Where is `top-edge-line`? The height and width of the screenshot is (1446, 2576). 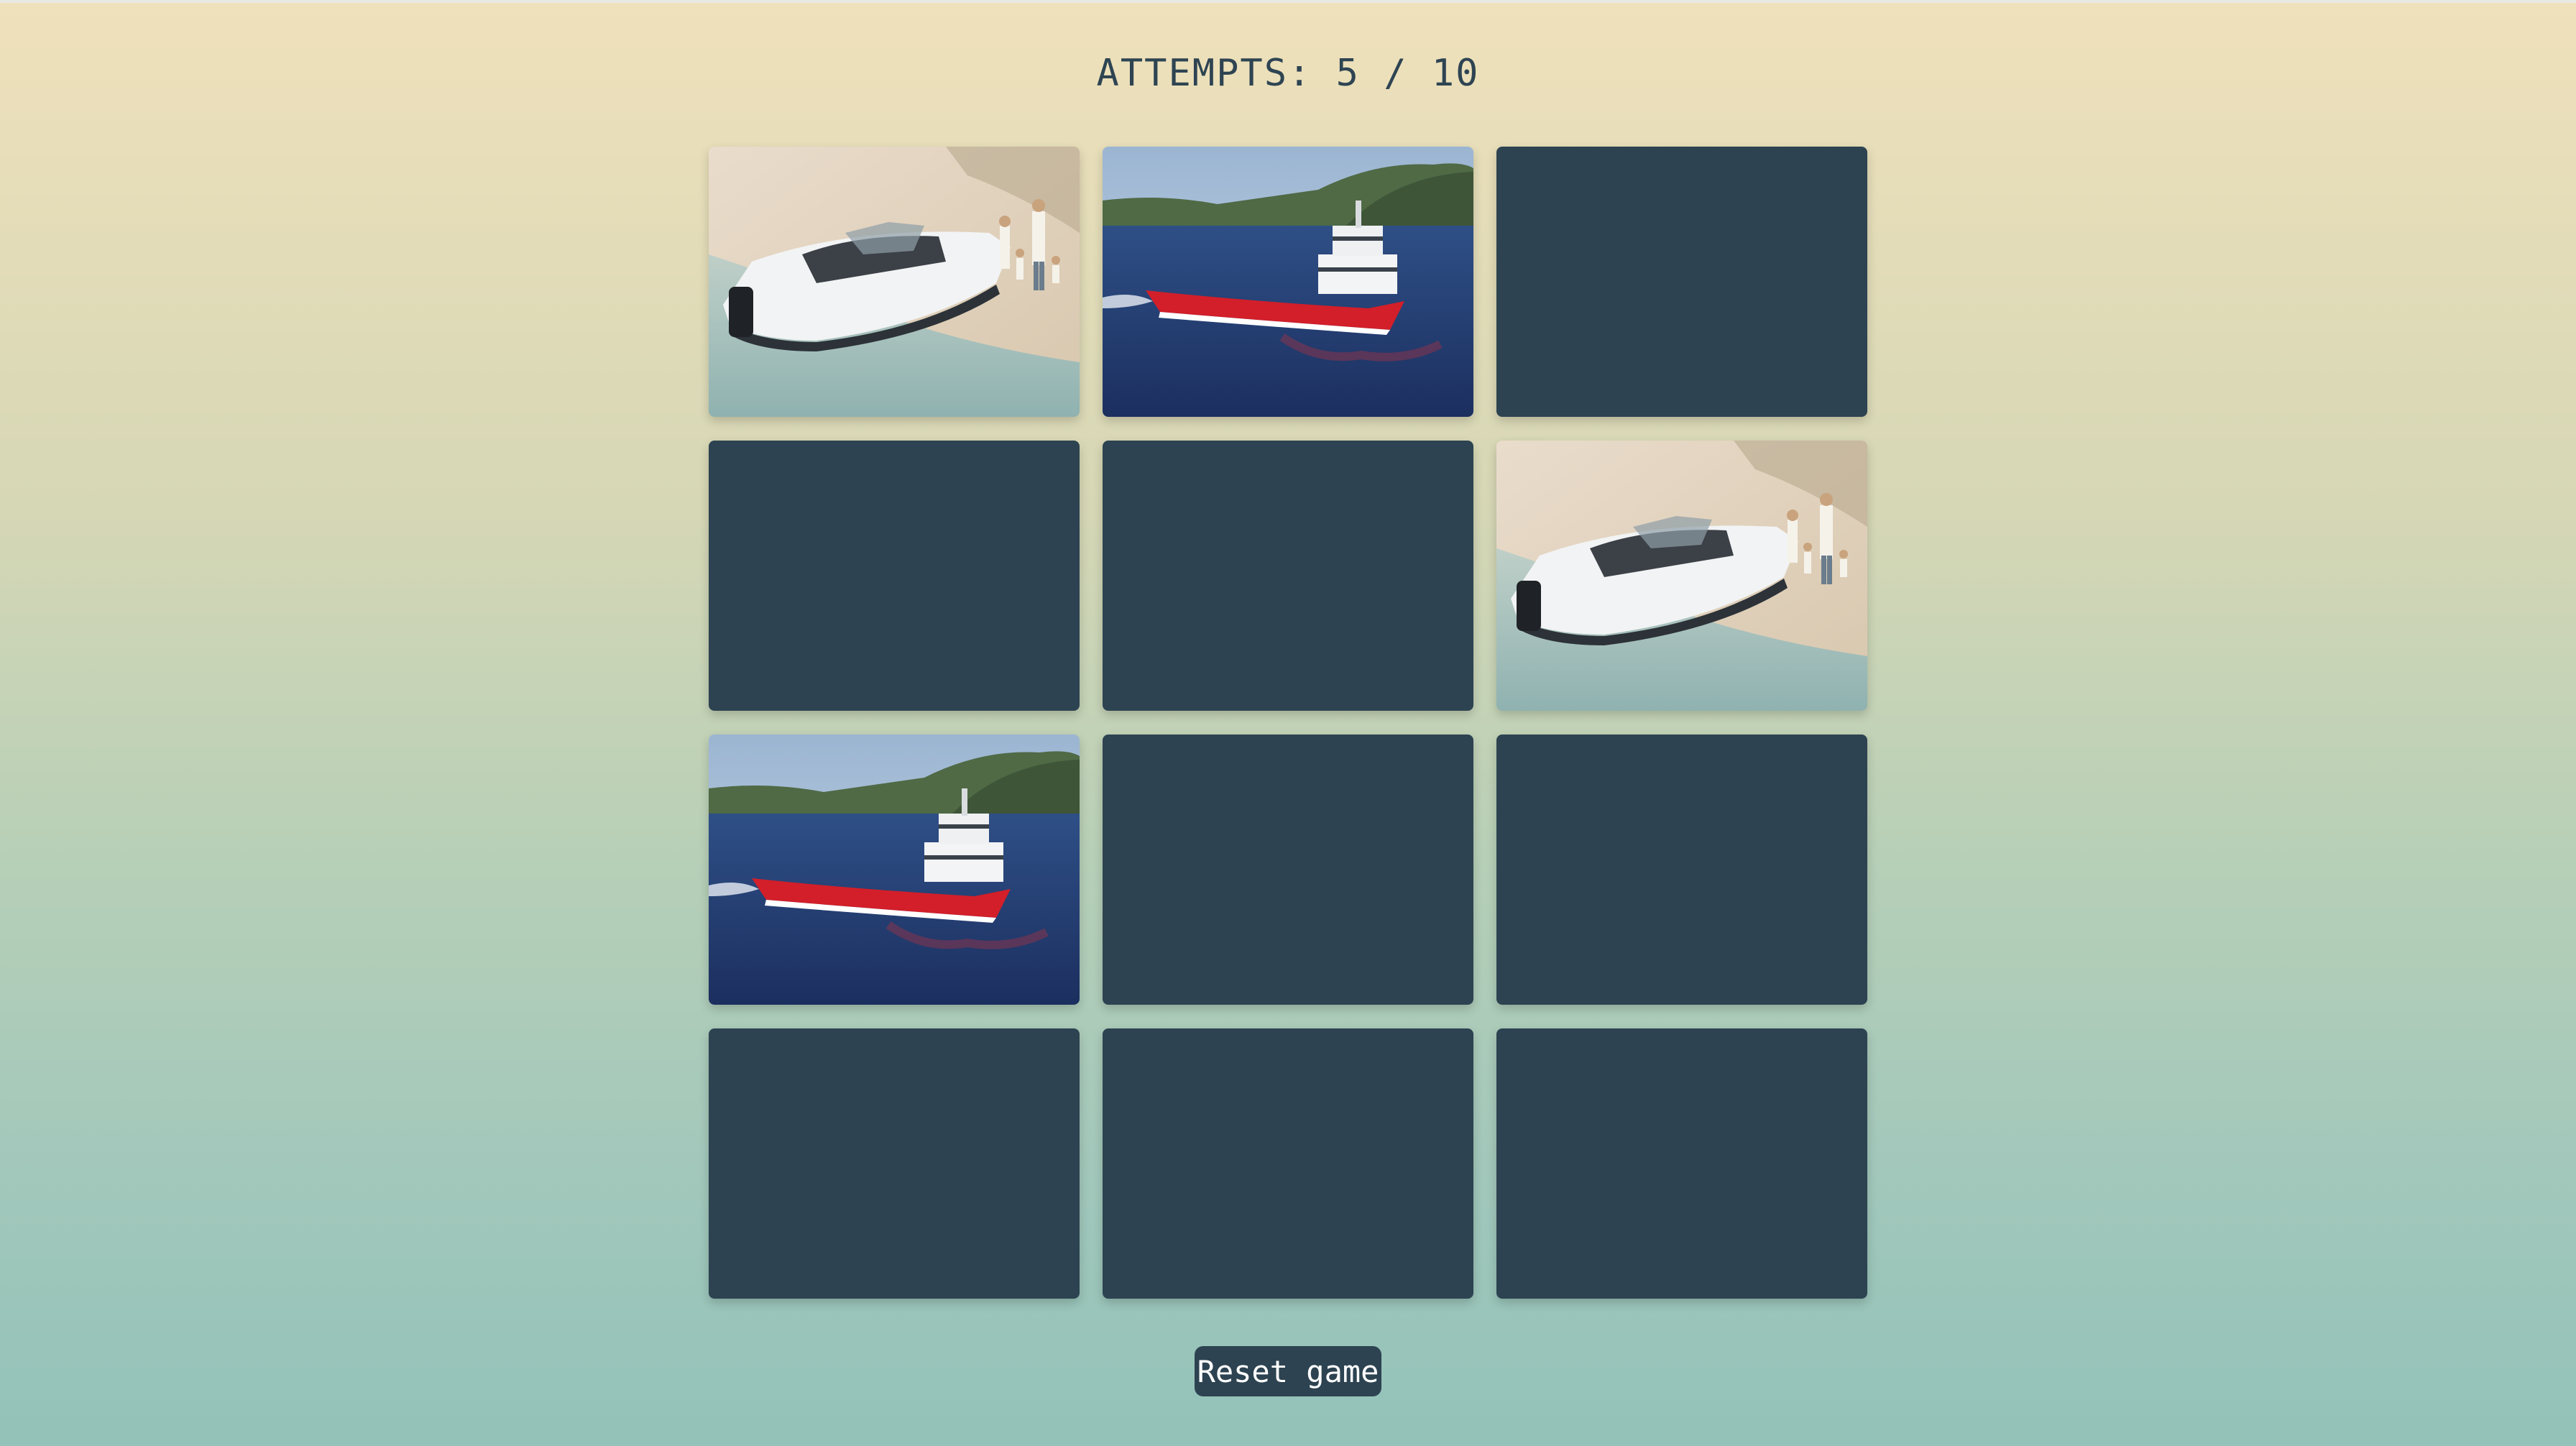
top-edge-line is located at coordinates (1288, 1).